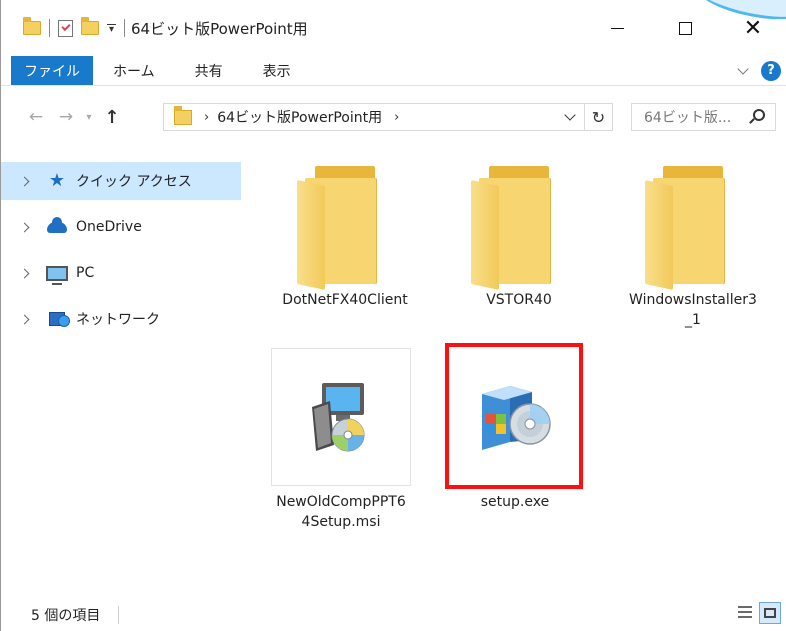 Image resolution: width=786 pixels, height=631 pixels. I want to click on file-item-folder: WindowsInstaller3_1, so click(693, 246).